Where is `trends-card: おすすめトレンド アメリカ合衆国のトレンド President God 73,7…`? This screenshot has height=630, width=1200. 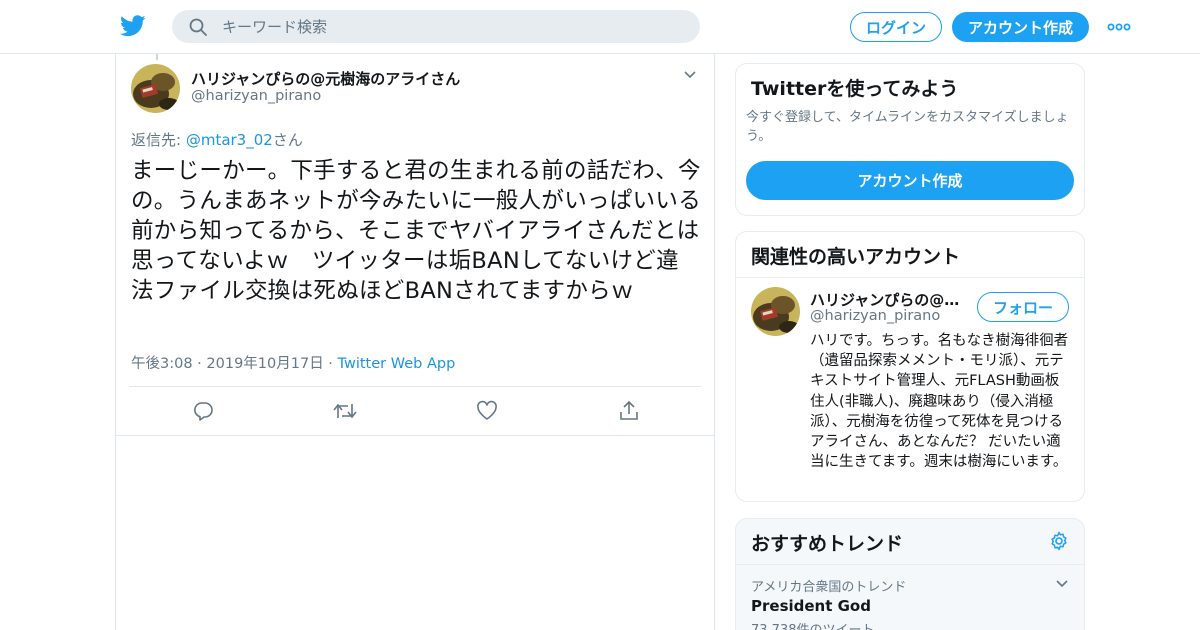 trends-card: おすすめトレンド アメリカ合衆国のトレンド President God 73,7… is located at coordinates (910, 574).